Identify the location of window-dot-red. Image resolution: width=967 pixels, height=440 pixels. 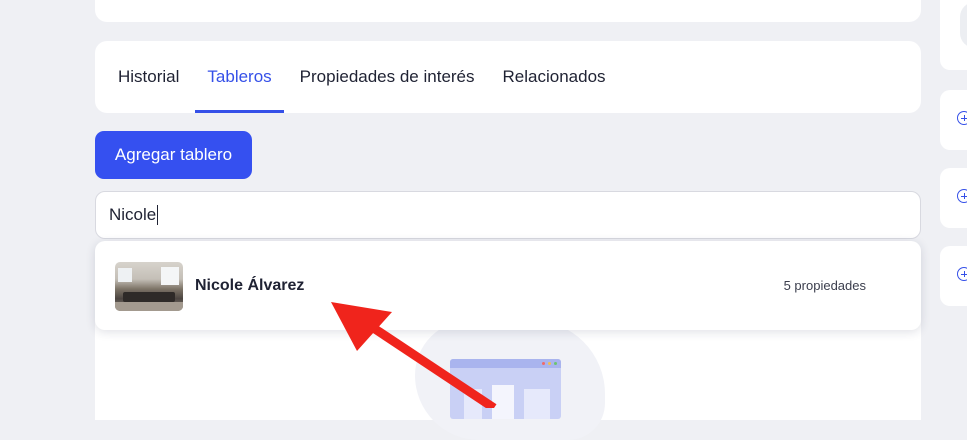
(543, 363).